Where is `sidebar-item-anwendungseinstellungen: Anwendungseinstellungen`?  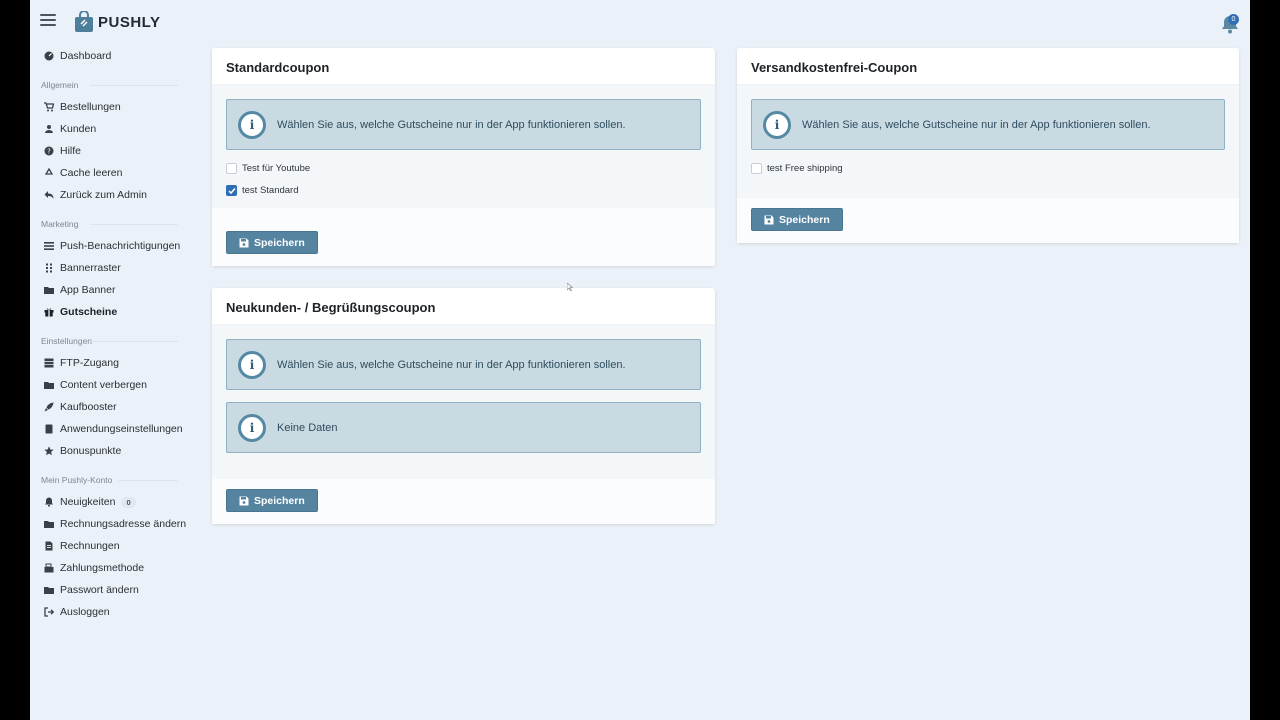
sidebar-item-anwendungseinstellungen: Anwendungseinstellungen is located at coordinates (113, 429).